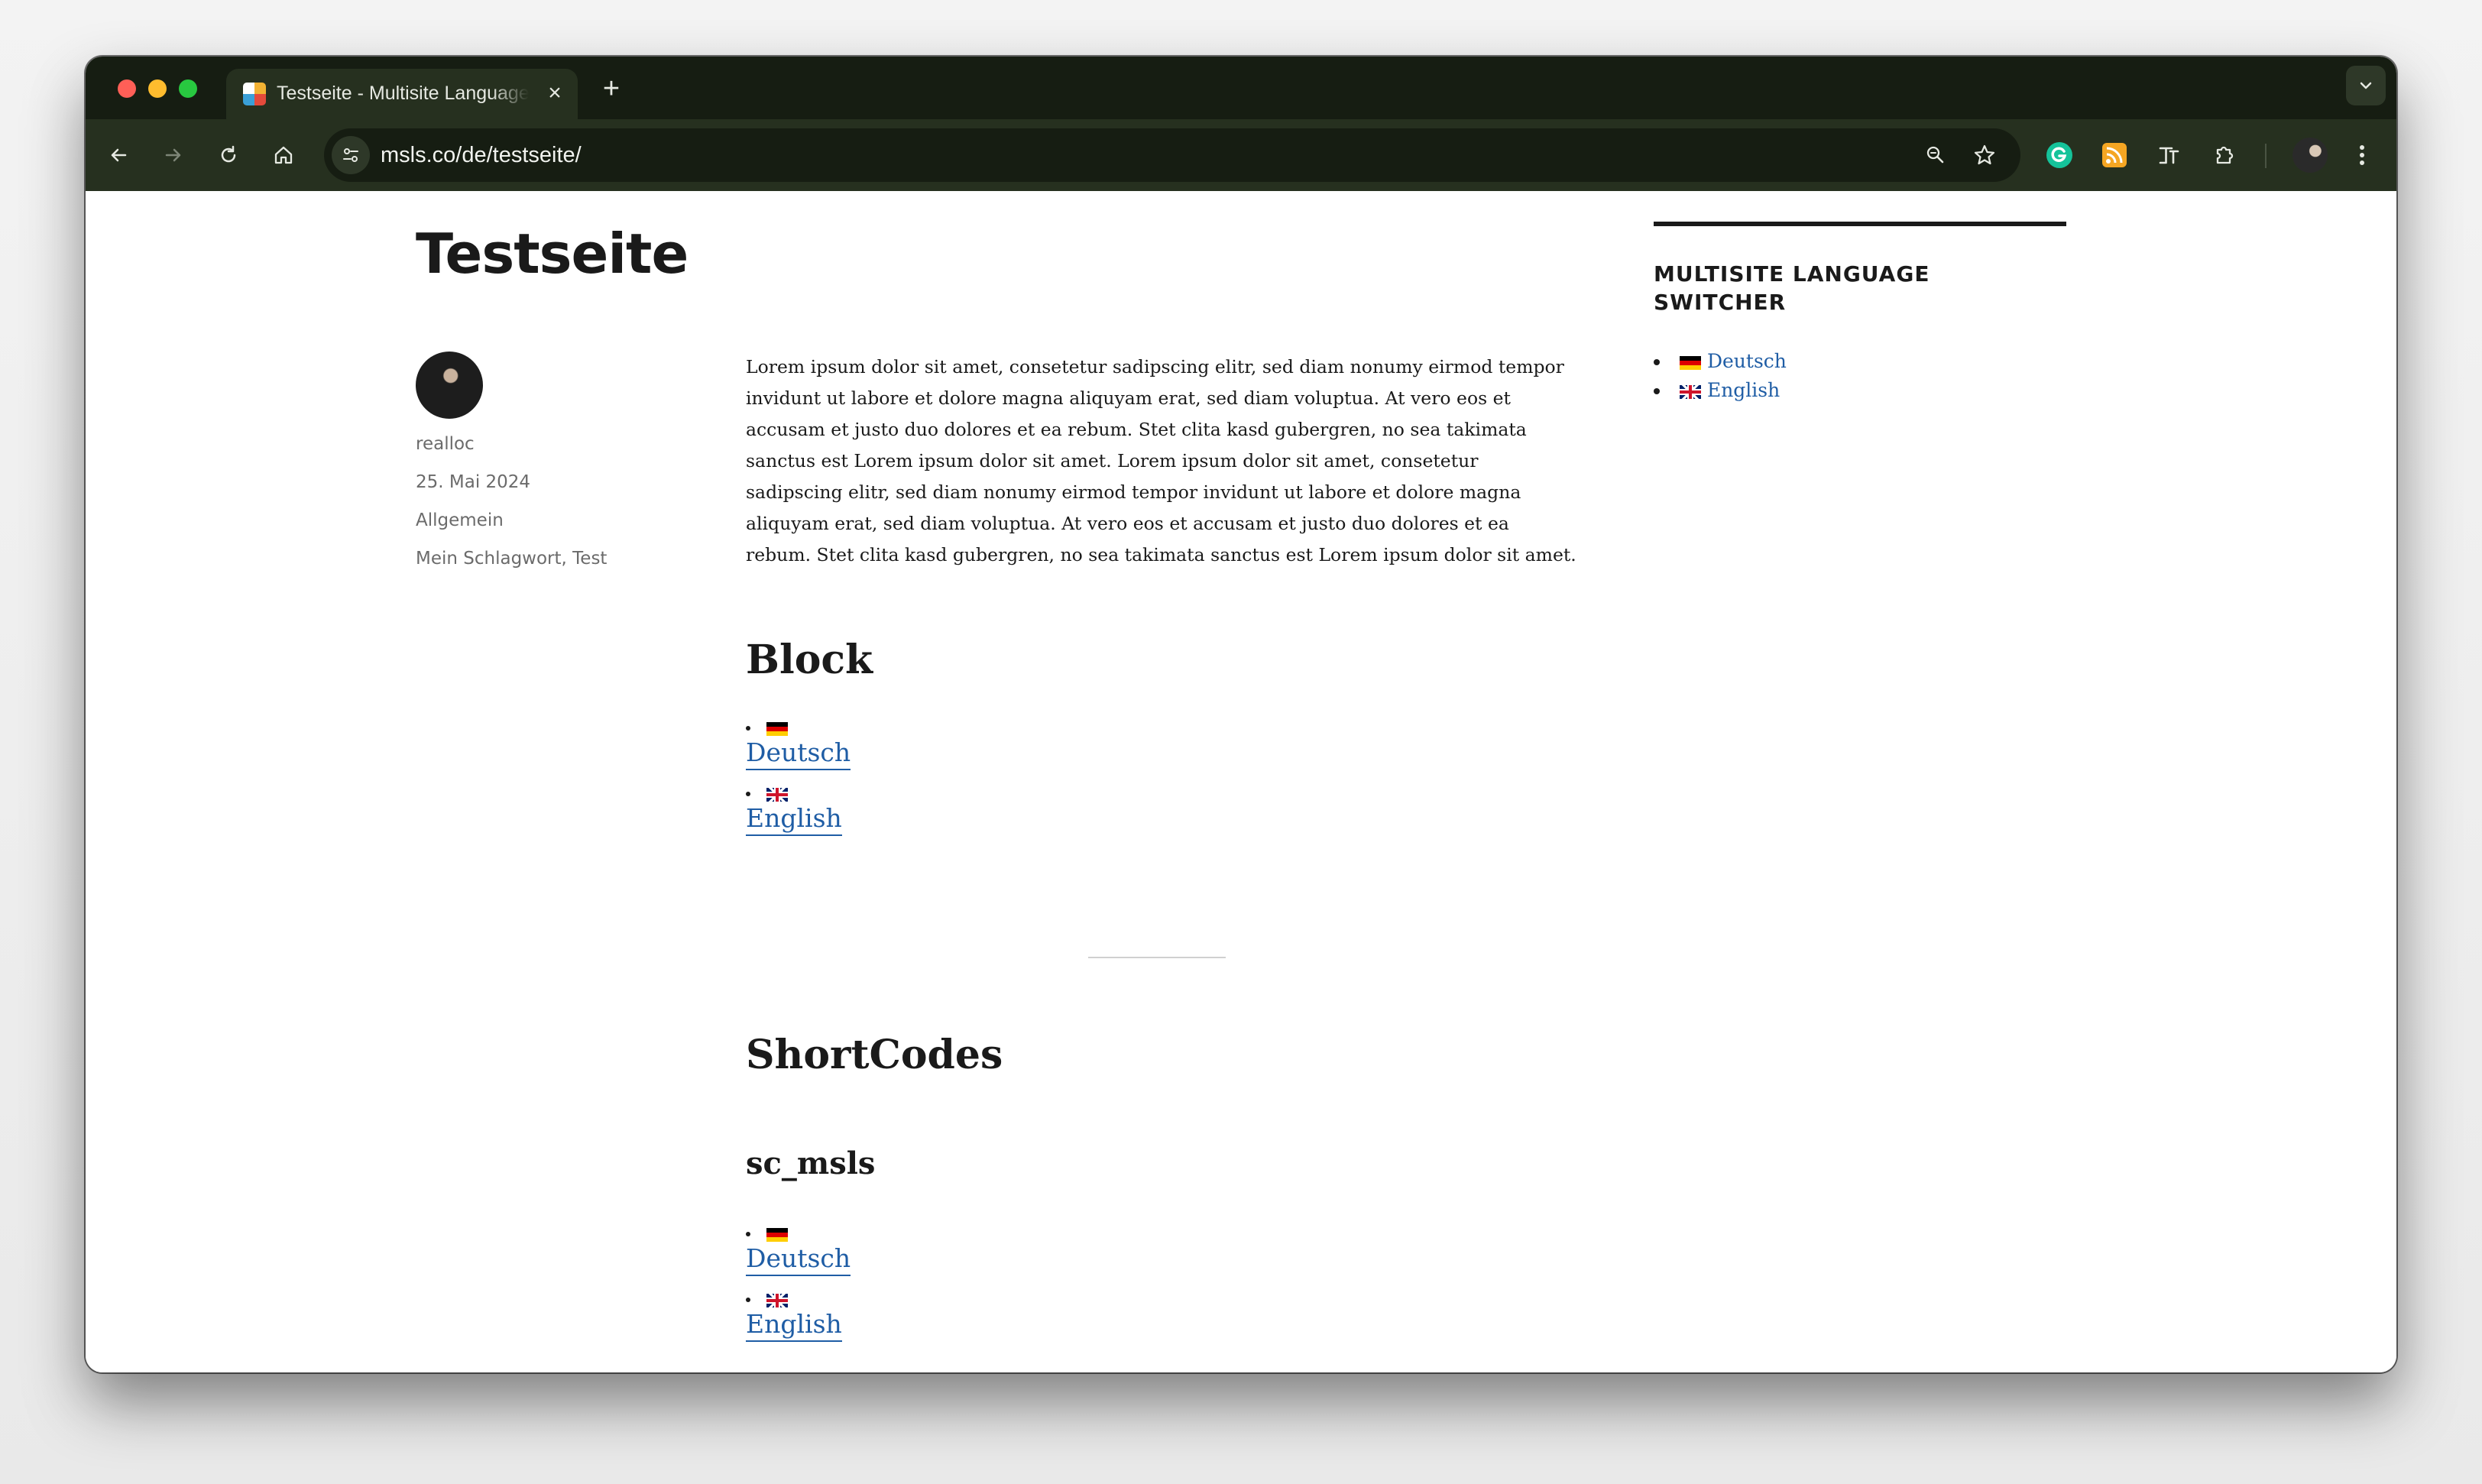 The width and height of the screenshot is (2482, 1484). I want to click on tab-title: Testseite - Multisite Language Switcher, so click(403, 94).